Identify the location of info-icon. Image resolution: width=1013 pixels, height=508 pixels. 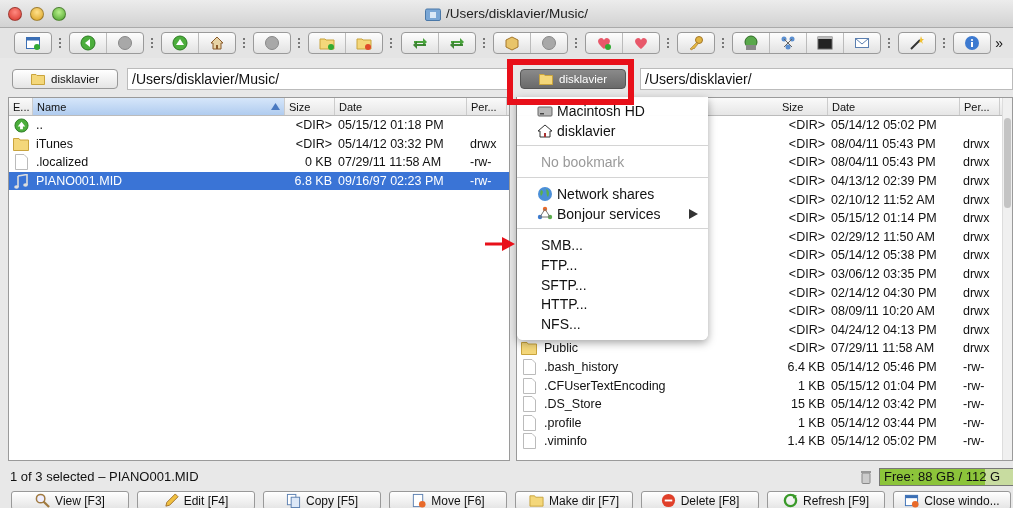
(972, 43).